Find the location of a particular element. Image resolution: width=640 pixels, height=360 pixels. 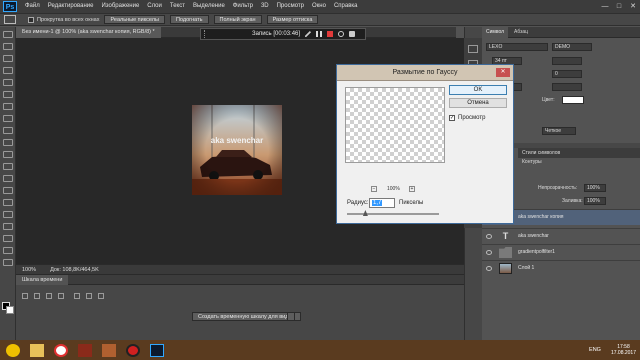

tab-character: Символ is located at coordinates (495, 32).